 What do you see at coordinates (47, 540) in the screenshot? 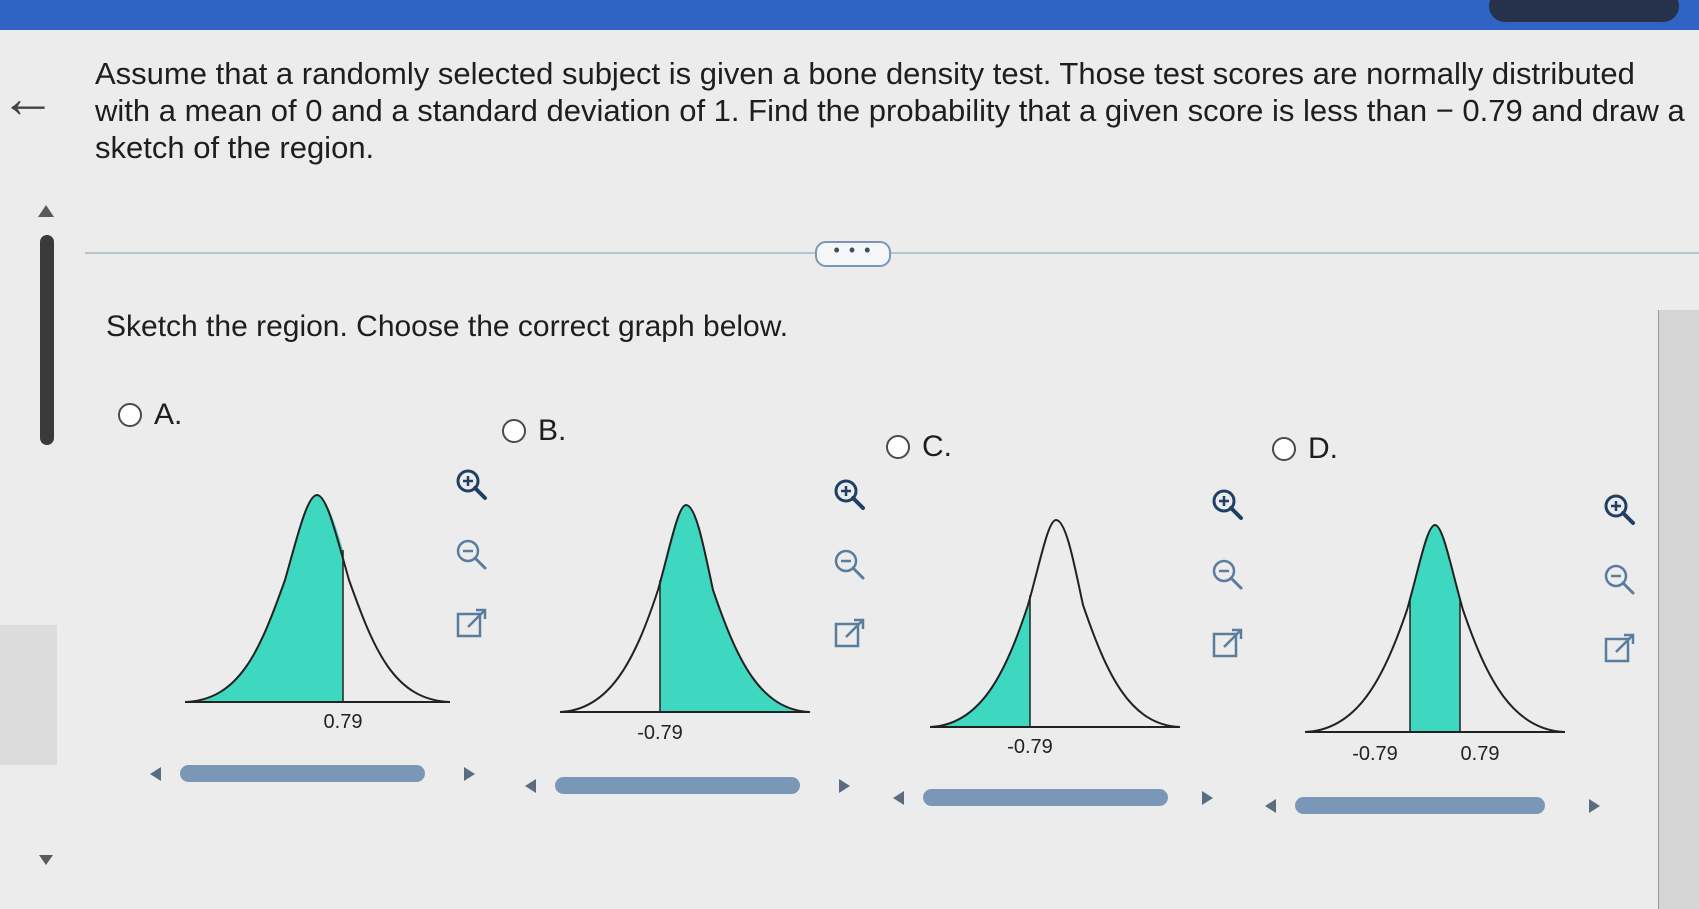
I see `vertical-scrollbar` at bounding box center [47, 540].